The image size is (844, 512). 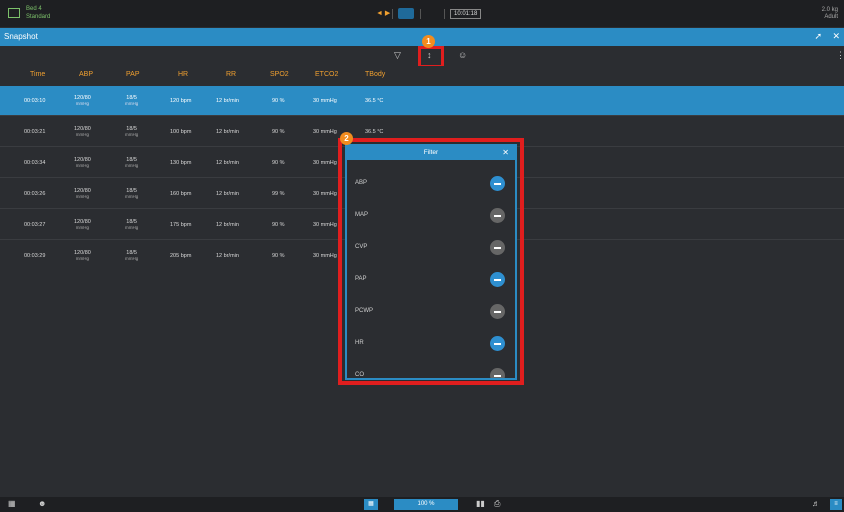 What do you see at coordinates (431, 184) in the screenshot?
I see `filter-item-abp: ABP` at bounding box center [431, 184].